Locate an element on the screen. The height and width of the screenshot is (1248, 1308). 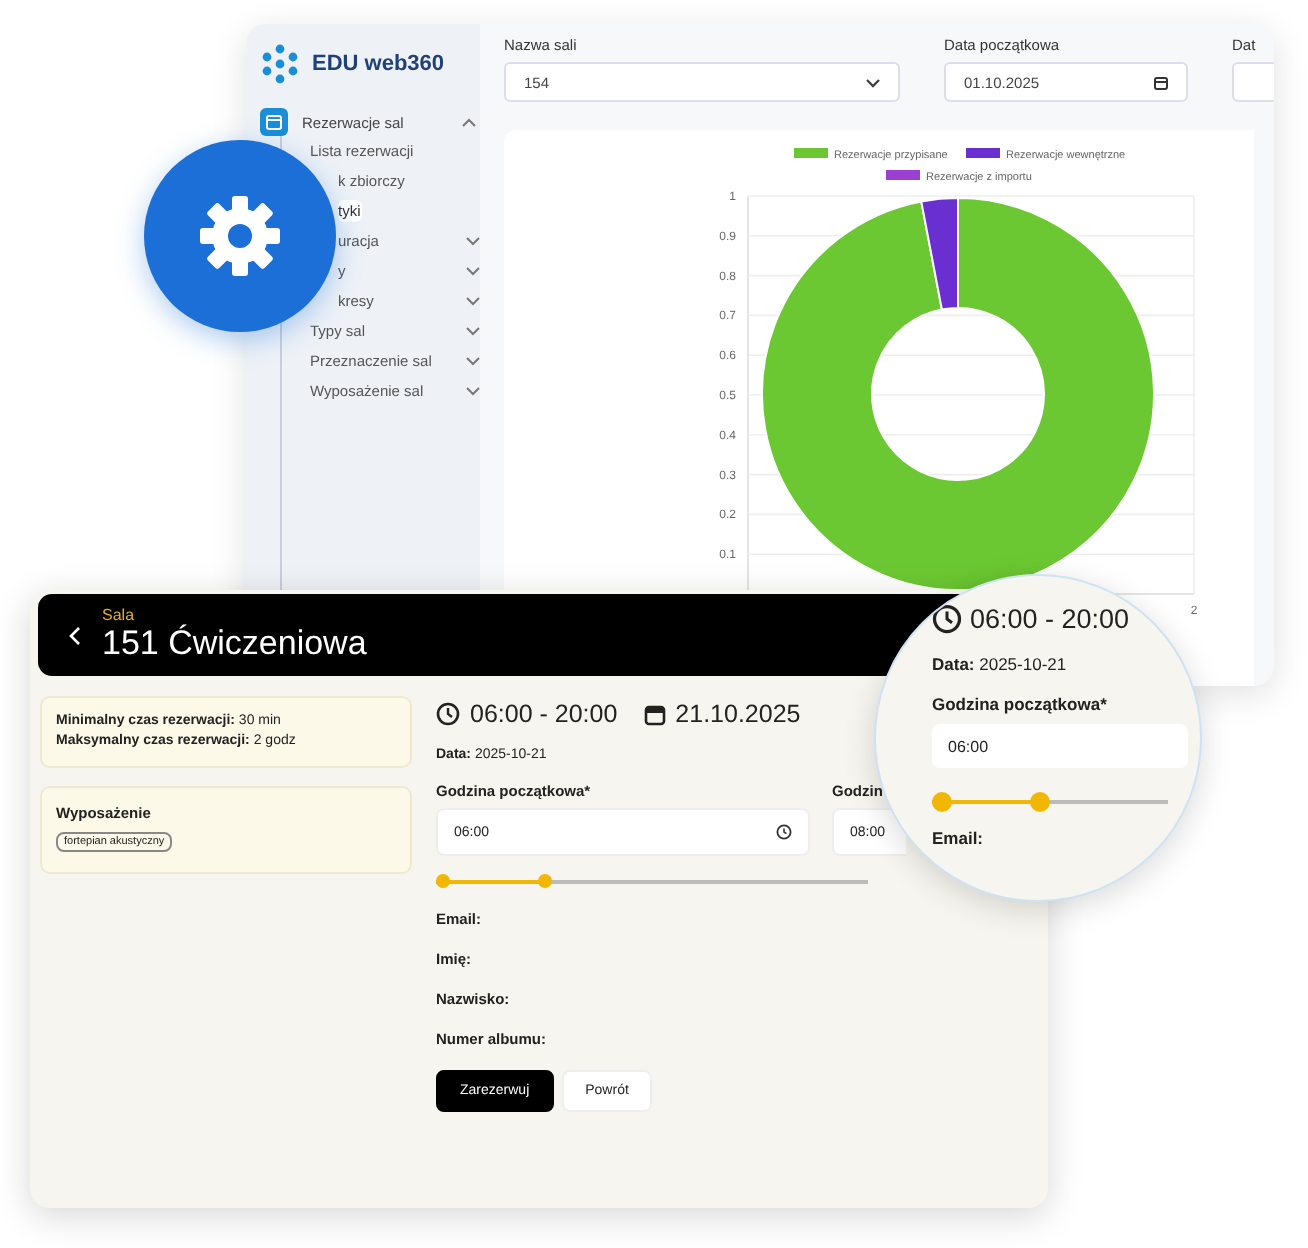
settings-icon is located at coordinates (240, 236).